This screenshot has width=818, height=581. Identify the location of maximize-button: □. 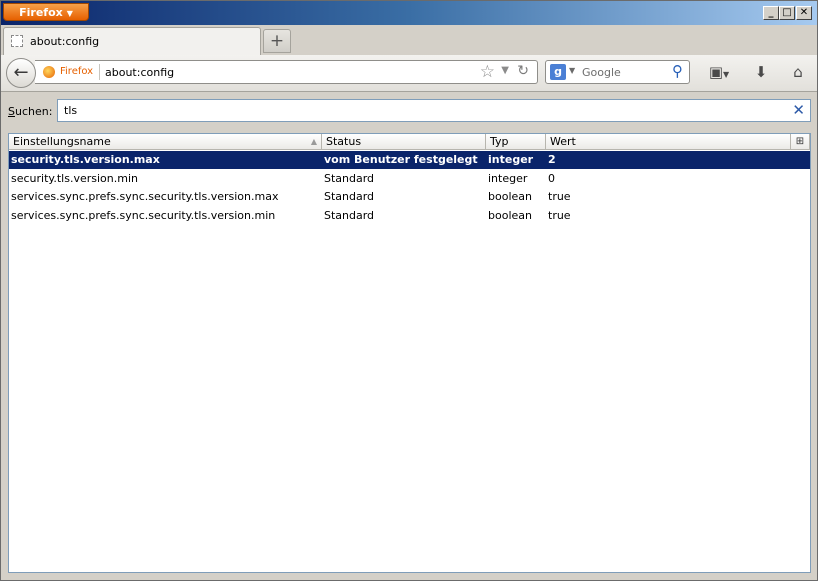
(787, 13).